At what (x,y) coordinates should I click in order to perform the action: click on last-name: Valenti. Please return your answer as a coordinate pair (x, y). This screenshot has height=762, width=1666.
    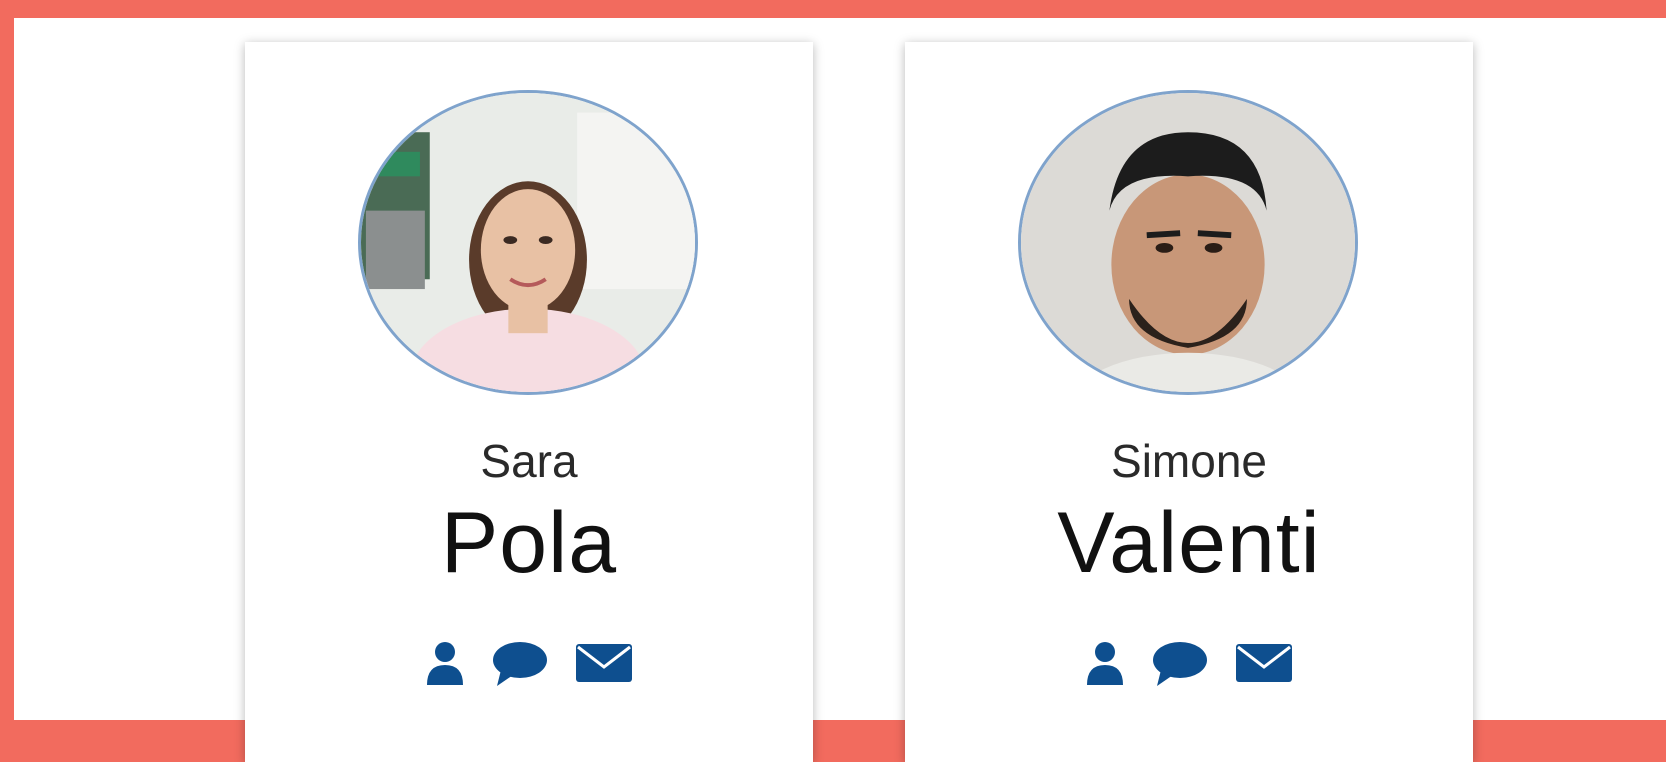
    Looking at the image, I should click on (1189, 543).